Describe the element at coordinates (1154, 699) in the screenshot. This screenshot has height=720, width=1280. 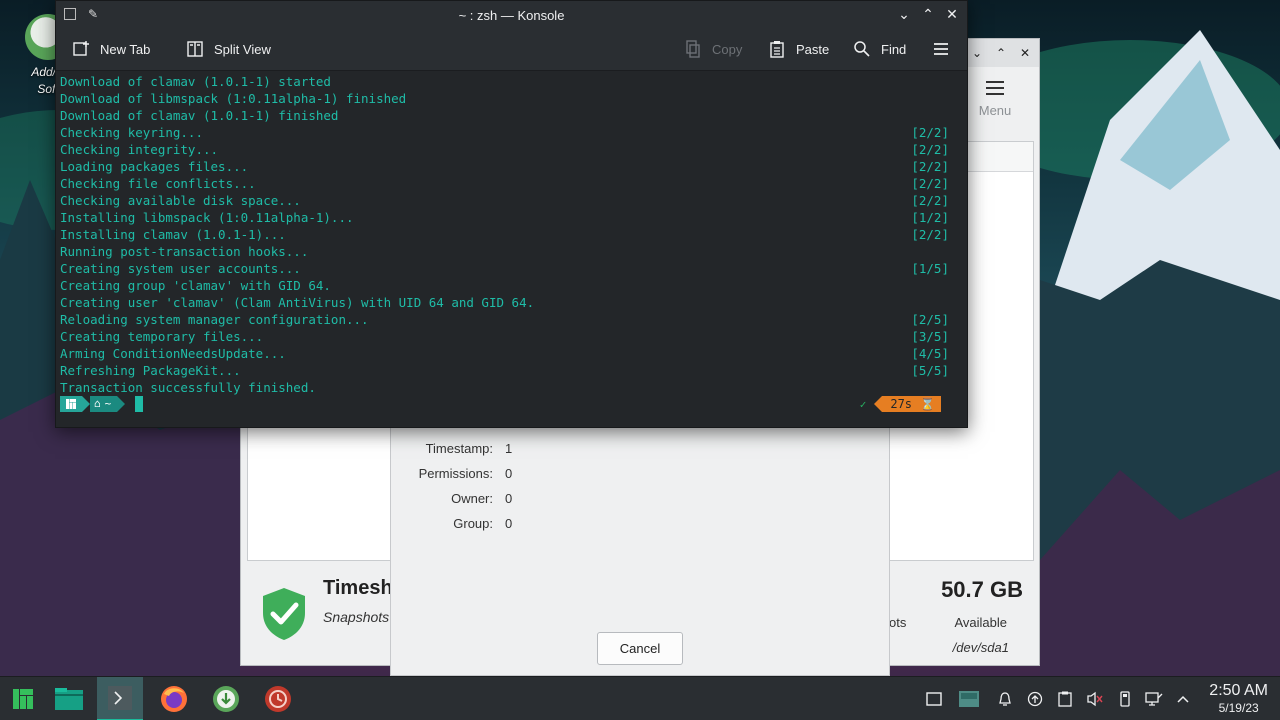
I see `network-icon` at that location.